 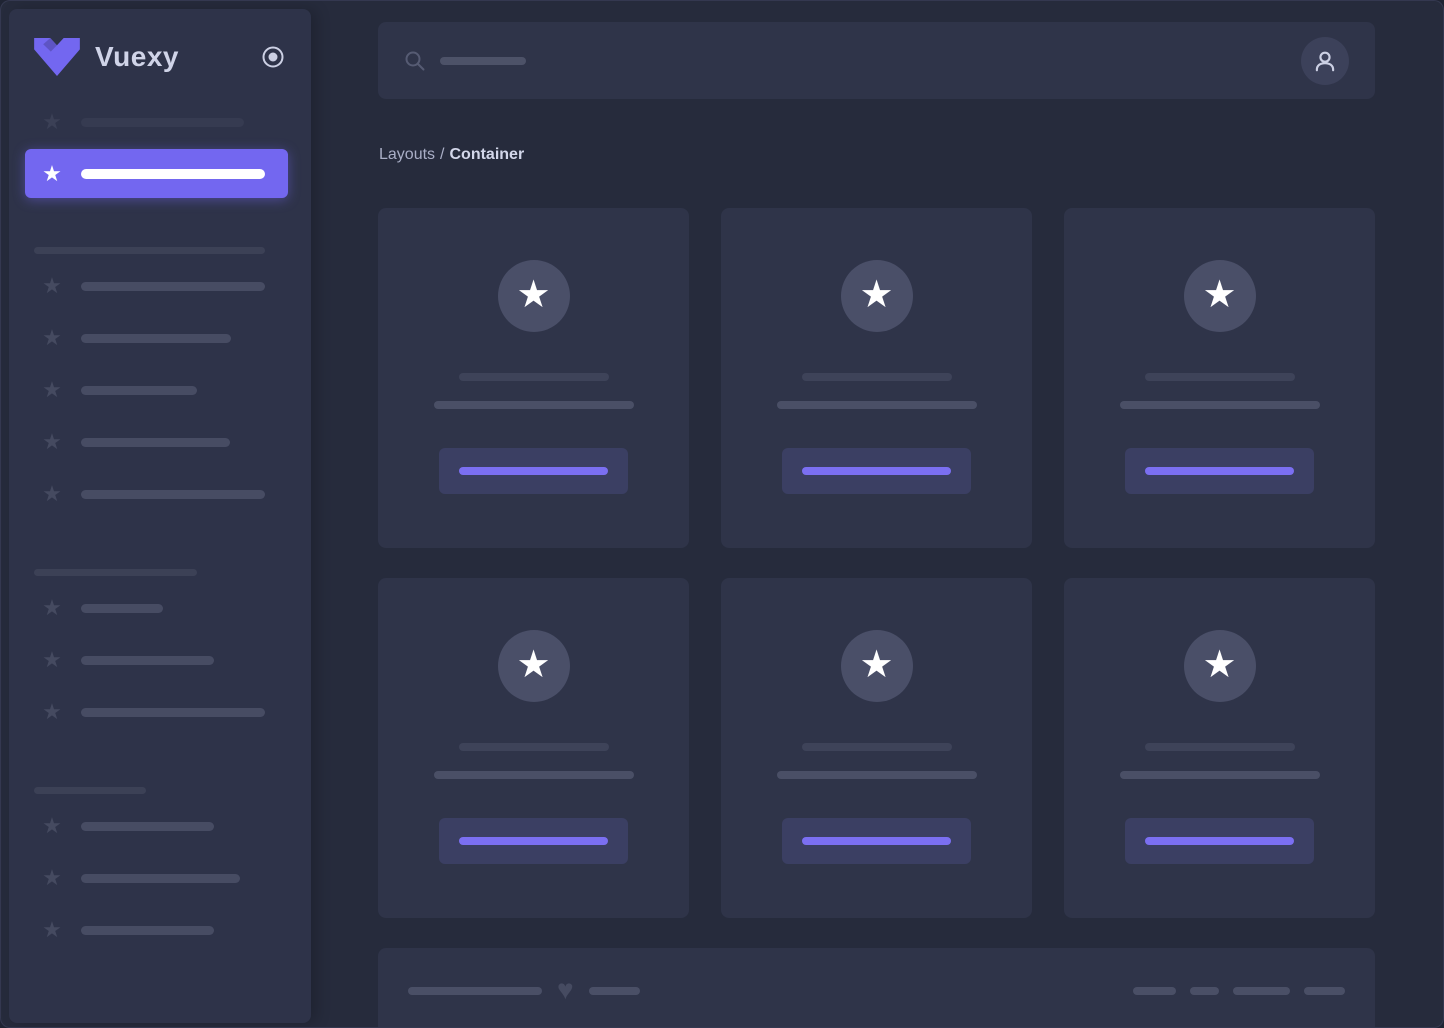 I want to click on brand-name: Vuexy, so click(x=137, y=56).